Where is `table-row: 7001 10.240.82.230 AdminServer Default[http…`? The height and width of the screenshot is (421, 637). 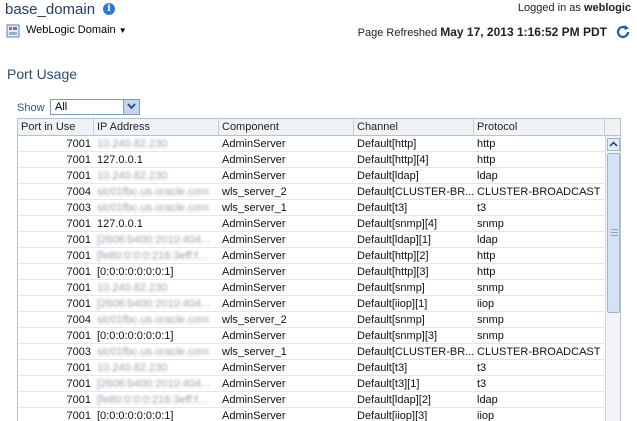 table-row: 7001 10.240.82.230 AdminServer Default[http… is located at coordinates (311, 144).